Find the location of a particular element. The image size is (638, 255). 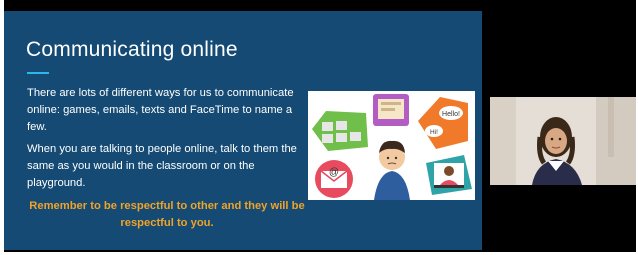

email-at-text: @ is located at coordinates (334, 172).